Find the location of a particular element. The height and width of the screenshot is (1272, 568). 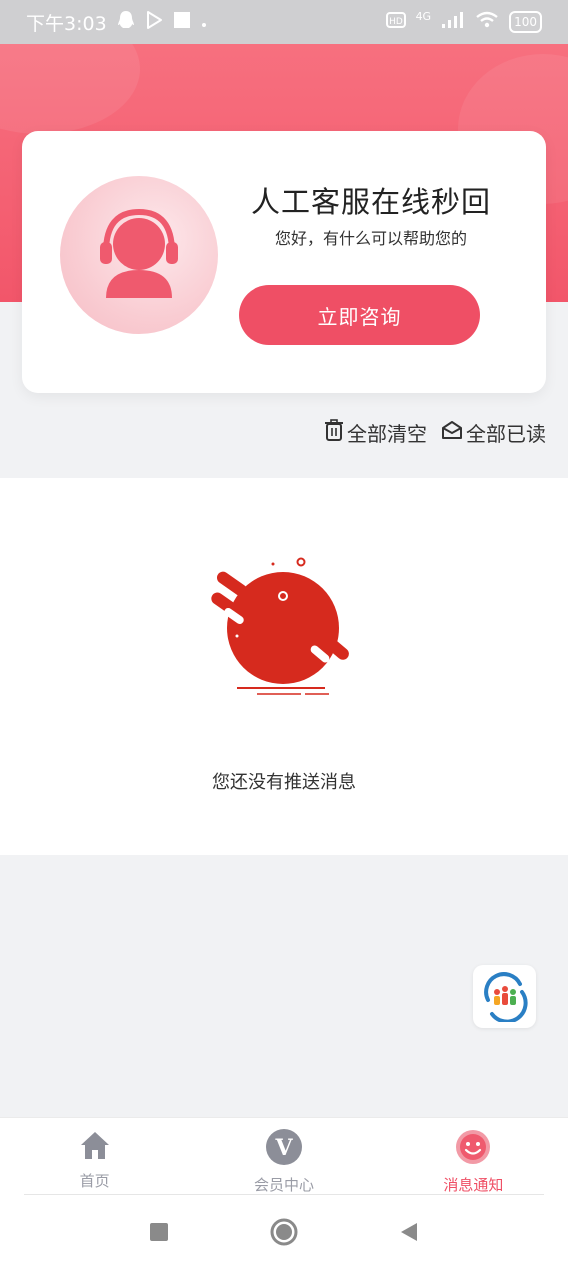

bottom-tab-bar: 首页 V 会员中心 消息通知 is located at coordinates (284, 1156).